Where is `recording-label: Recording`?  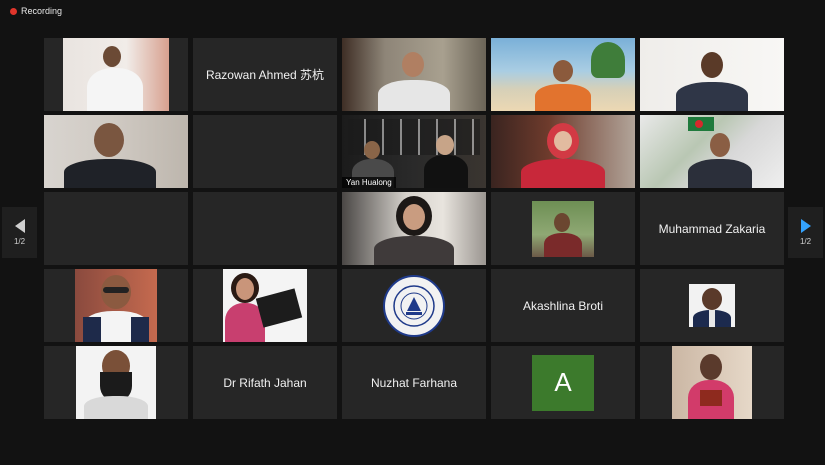
recording-label: Recording is located at coordinates (42, 11).